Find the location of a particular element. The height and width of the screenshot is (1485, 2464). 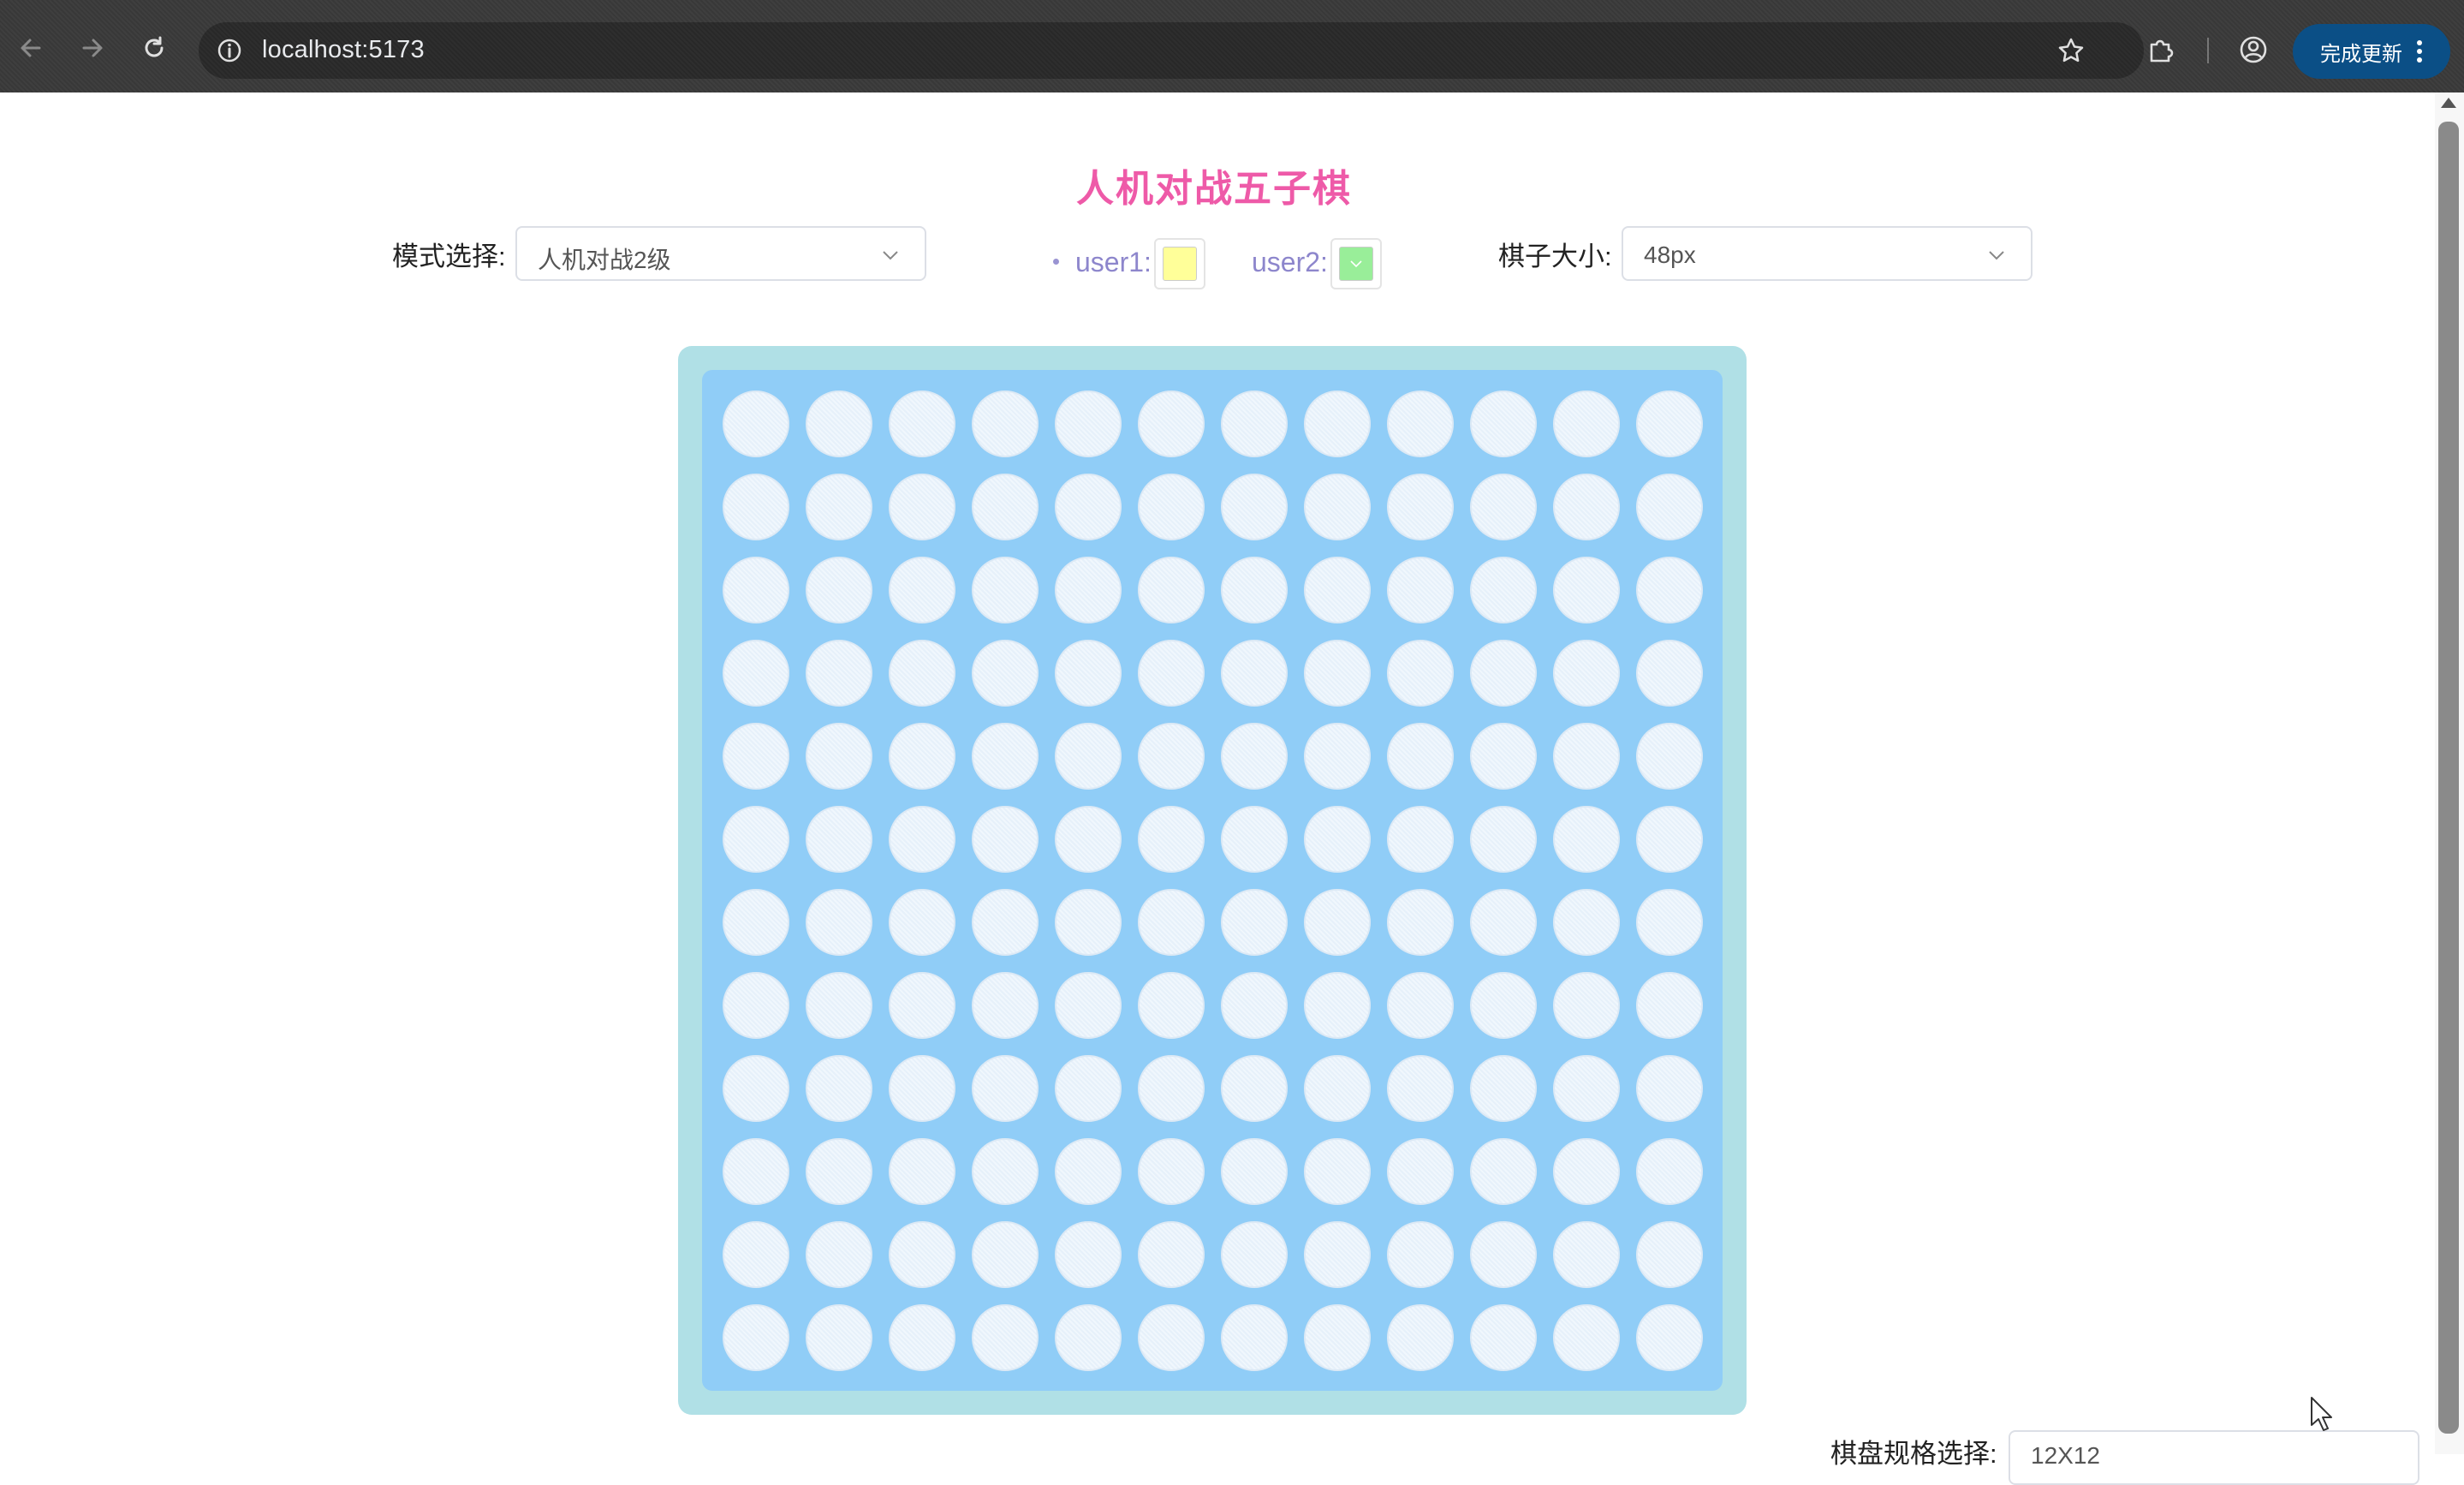

extensions-icon is located at coordinates (2161, 49).